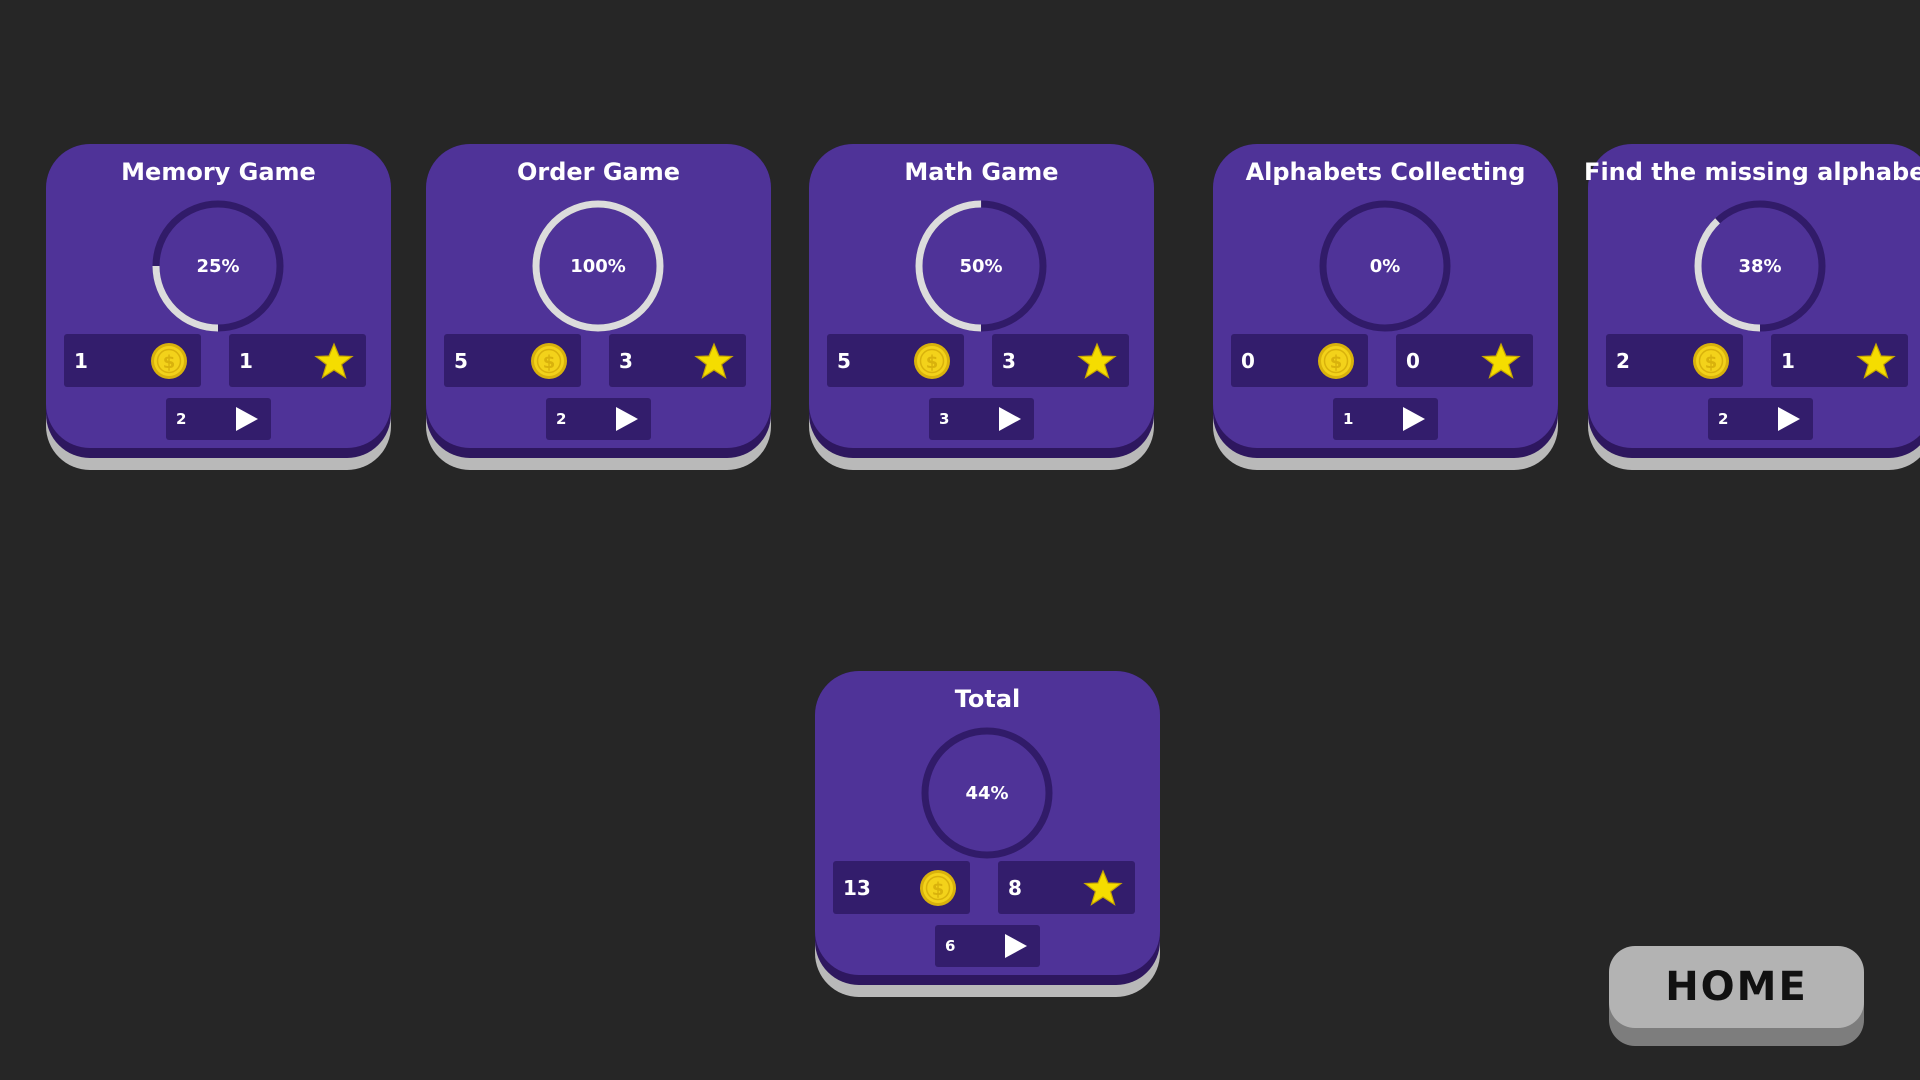  I want to click on card-title: Alphabets Collecting, so click(1385, 172).